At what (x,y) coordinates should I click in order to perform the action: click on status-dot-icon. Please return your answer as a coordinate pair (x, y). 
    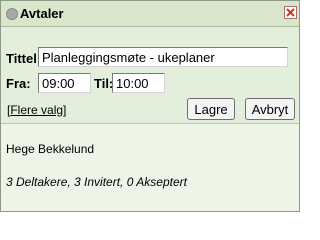
    Looking at the image, I should click on (12, 14).